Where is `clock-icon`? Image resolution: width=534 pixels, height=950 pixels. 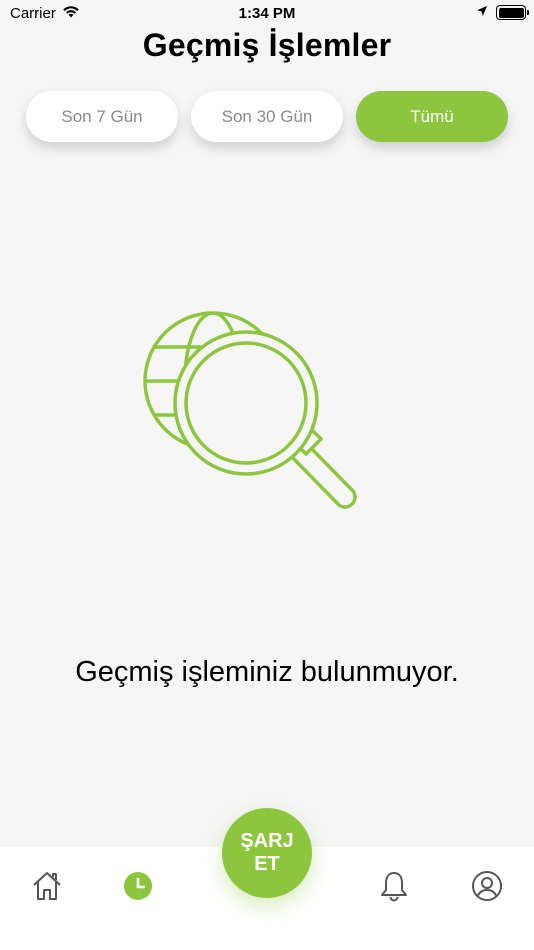 clock-icon is located at coordinates (138, 888).